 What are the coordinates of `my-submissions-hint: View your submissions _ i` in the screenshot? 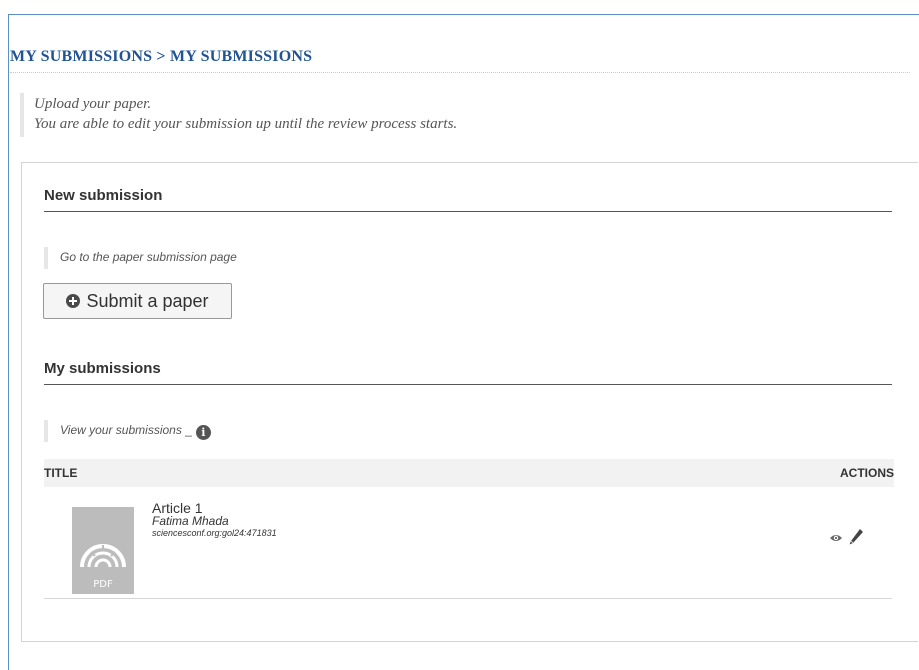 It's located at (127, 431).